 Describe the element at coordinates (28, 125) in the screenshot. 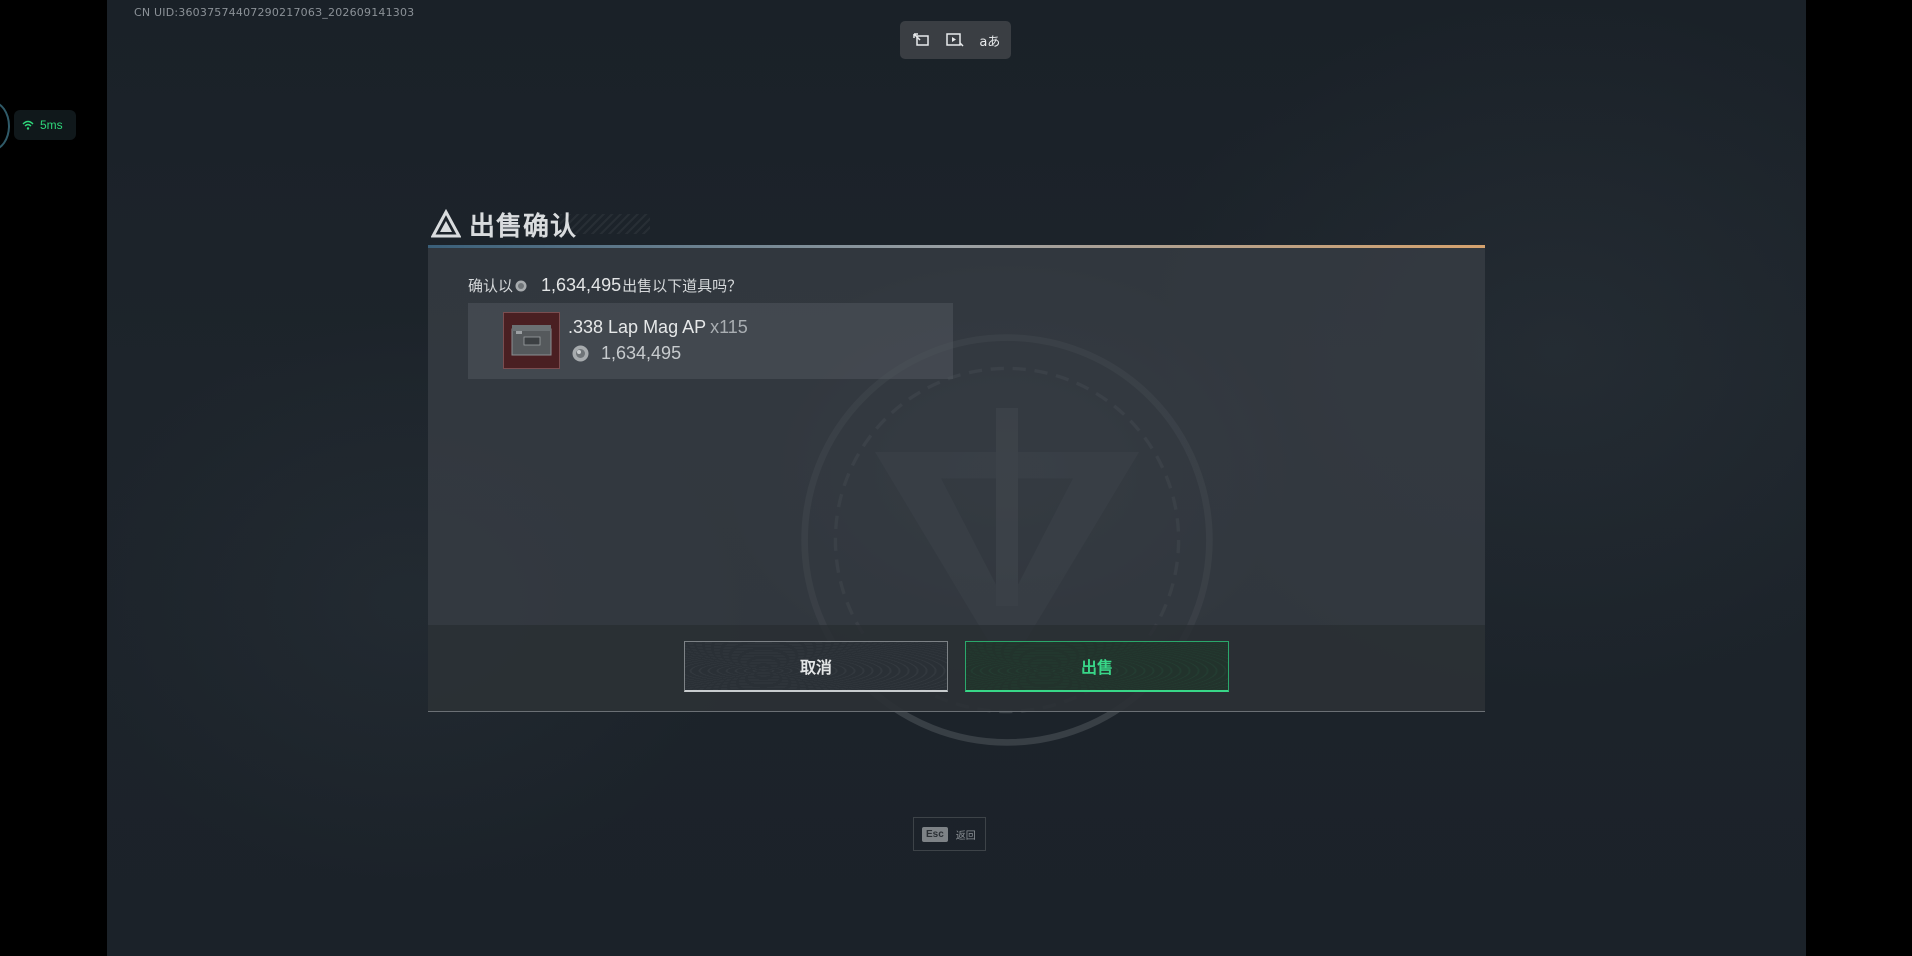

I see `wifi-icon` at that location.